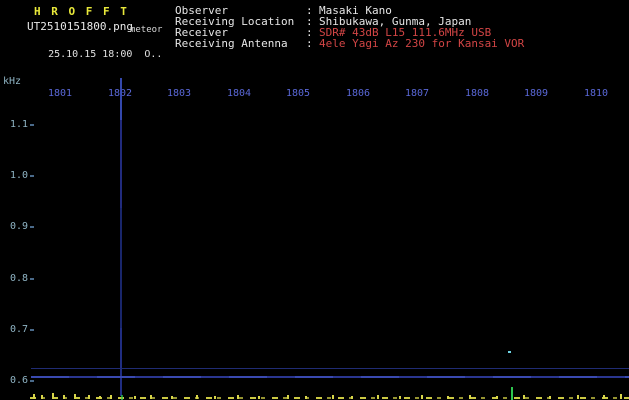 This screenshot has height=400, width=629. Describe the element at coordinates (18, 329) in the screenshot. I see `freq-tick-label: 0.7` at that location.